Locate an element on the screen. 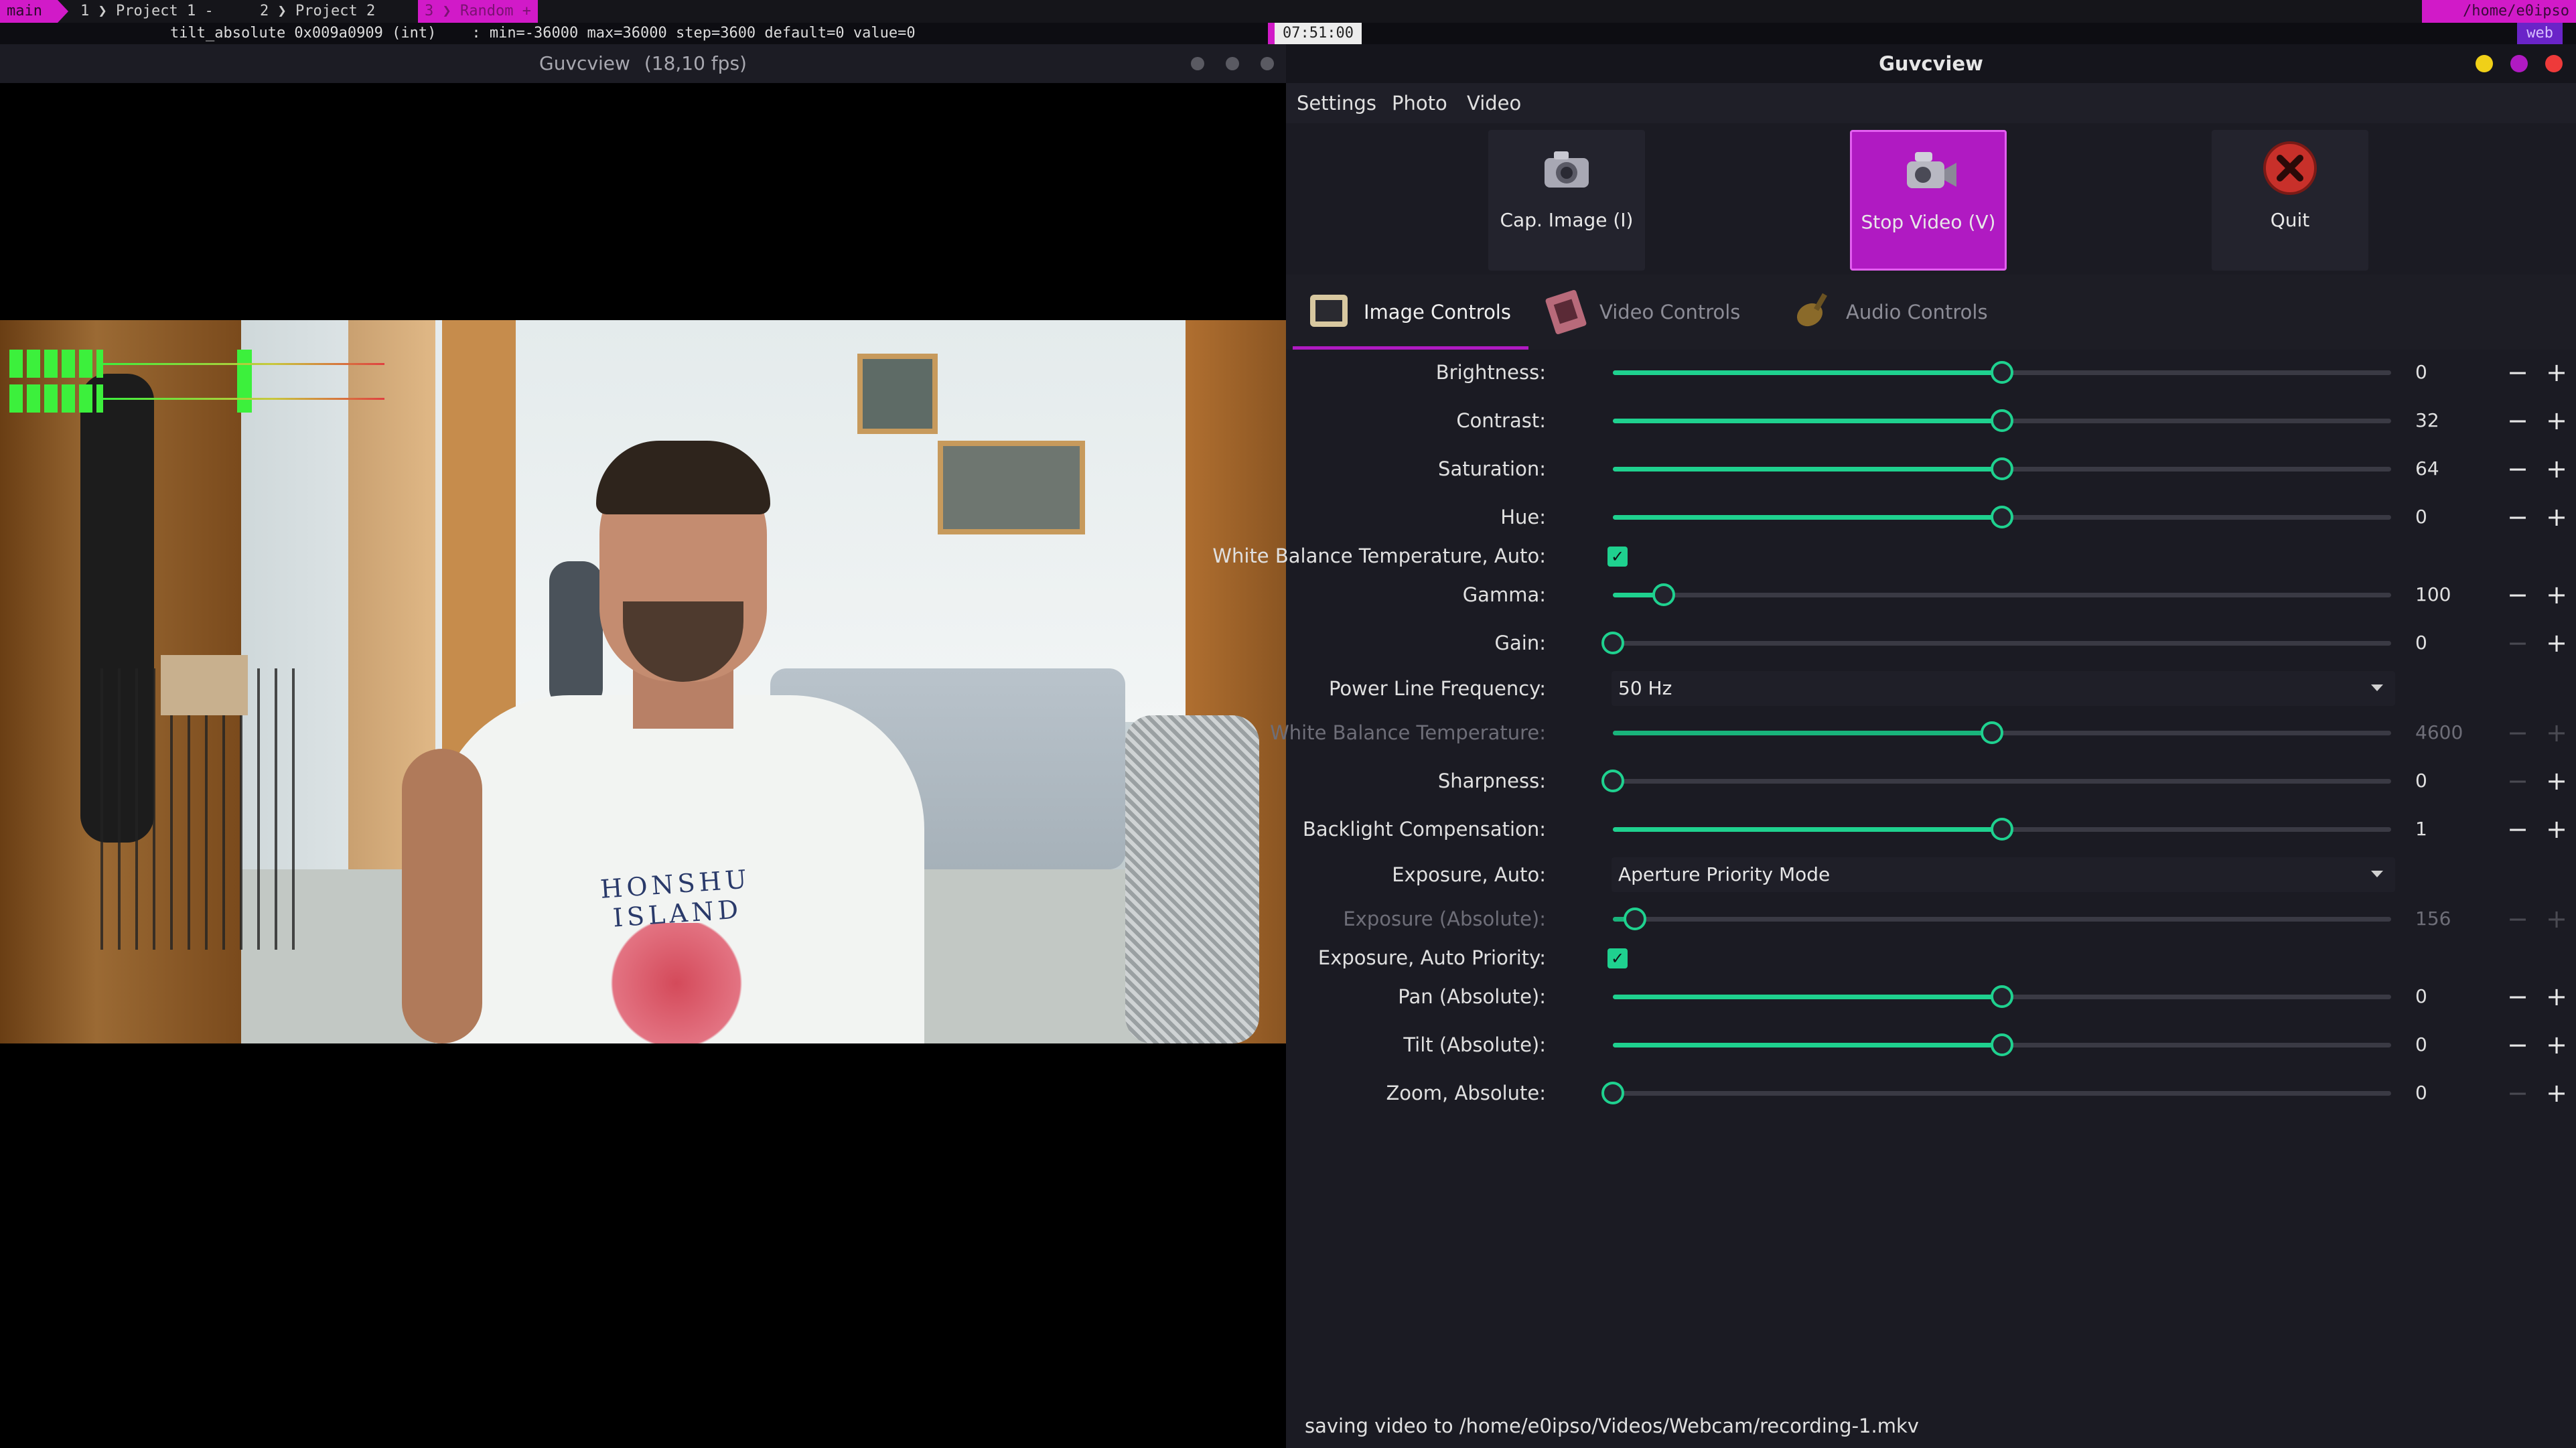 This screenshot has width=2576, height=1448. gain-value: 0 is located at coordinates (2451, 643).